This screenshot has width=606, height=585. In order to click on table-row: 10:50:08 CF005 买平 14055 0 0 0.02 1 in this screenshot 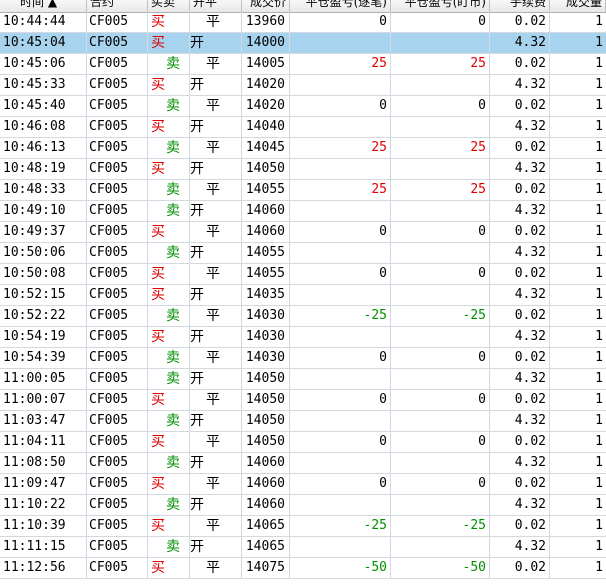, I will do `click(303, 274)`.